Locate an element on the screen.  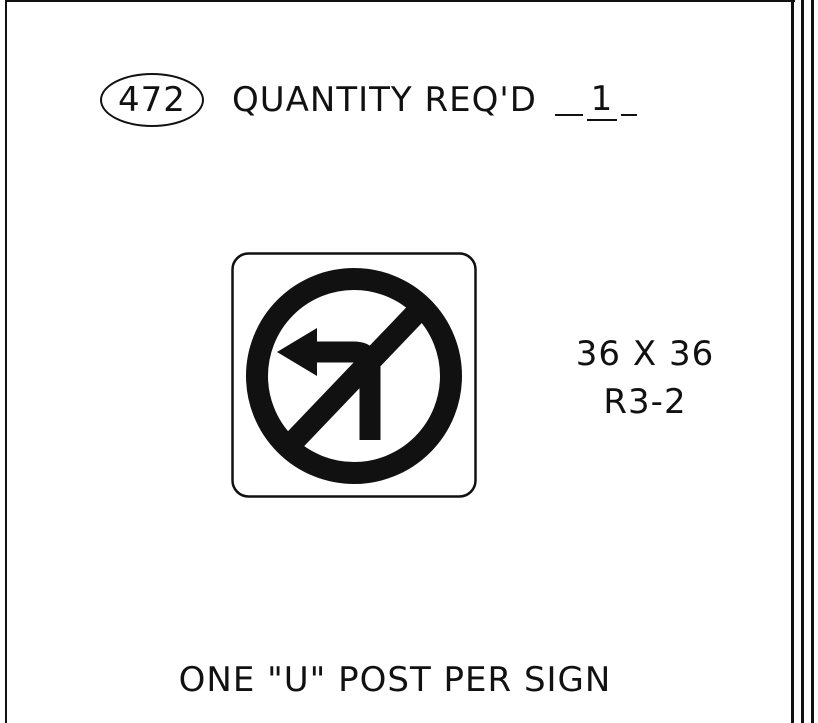
quantity-header: 472 QUANTITY REQ'D 1 is located at coordinates (368, 100).